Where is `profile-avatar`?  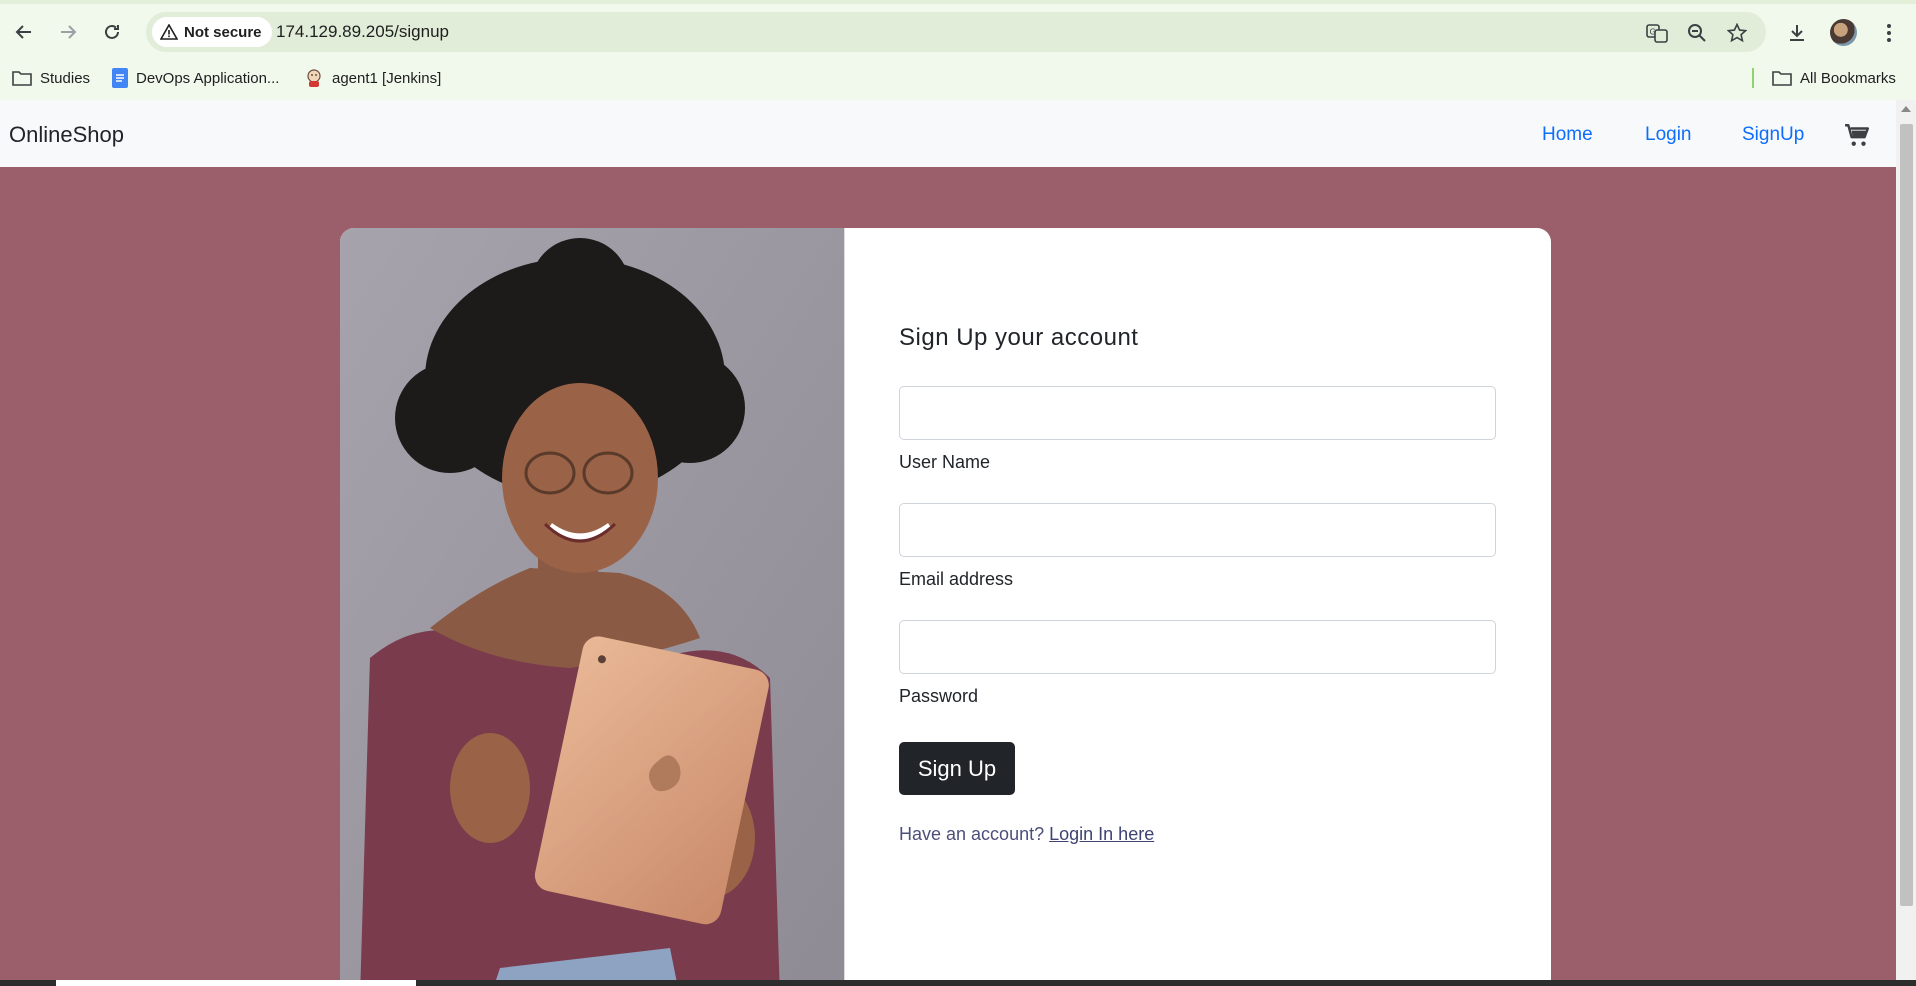
profile-avatar is located at coordinates (1843, 32).